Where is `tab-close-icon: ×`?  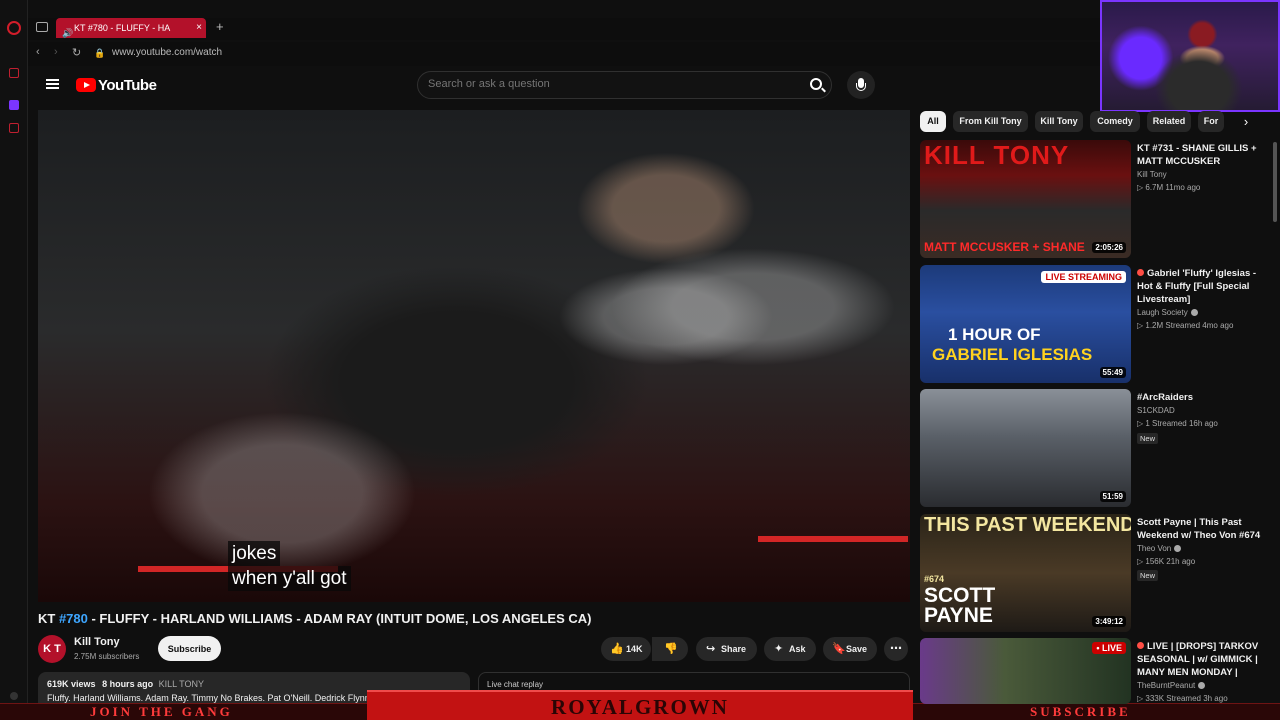
tab-close-icon: × is located at coordinates (199, 28).